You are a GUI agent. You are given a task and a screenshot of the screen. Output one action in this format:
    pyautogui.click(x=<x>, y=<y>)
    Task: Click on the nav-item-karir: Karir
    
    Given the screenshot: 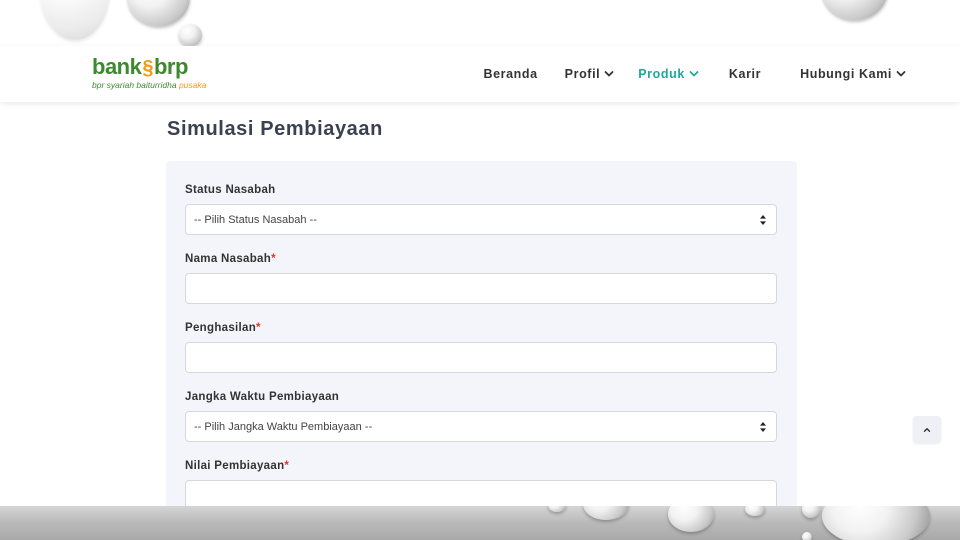 What is the action you would take?
    pyautogui.click(x=745, y=74)
    